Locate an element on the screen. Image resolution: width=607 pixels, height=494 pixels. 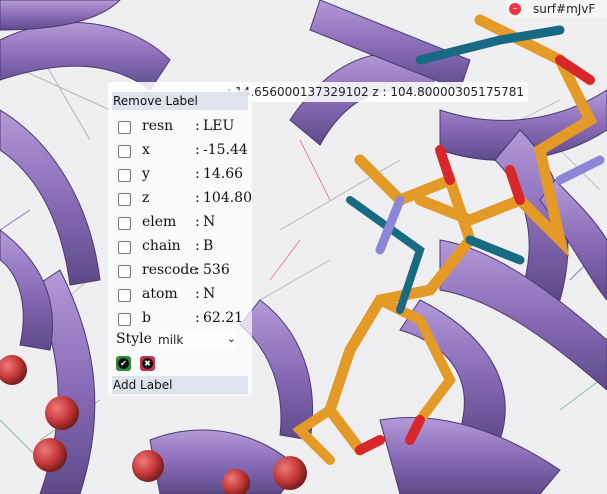
property-row-z: z : 104.80 is located at coordinates (185, 200).